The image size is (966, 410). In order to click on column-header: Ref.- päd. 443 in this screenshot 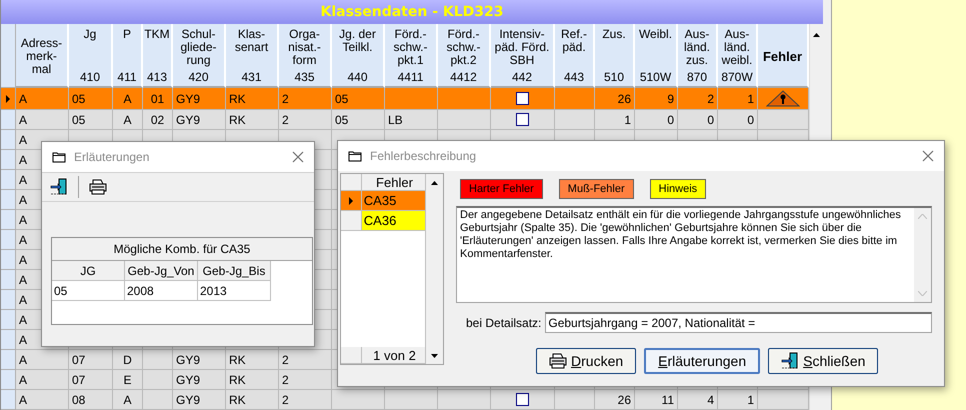, I will do `click(575, 56)`.